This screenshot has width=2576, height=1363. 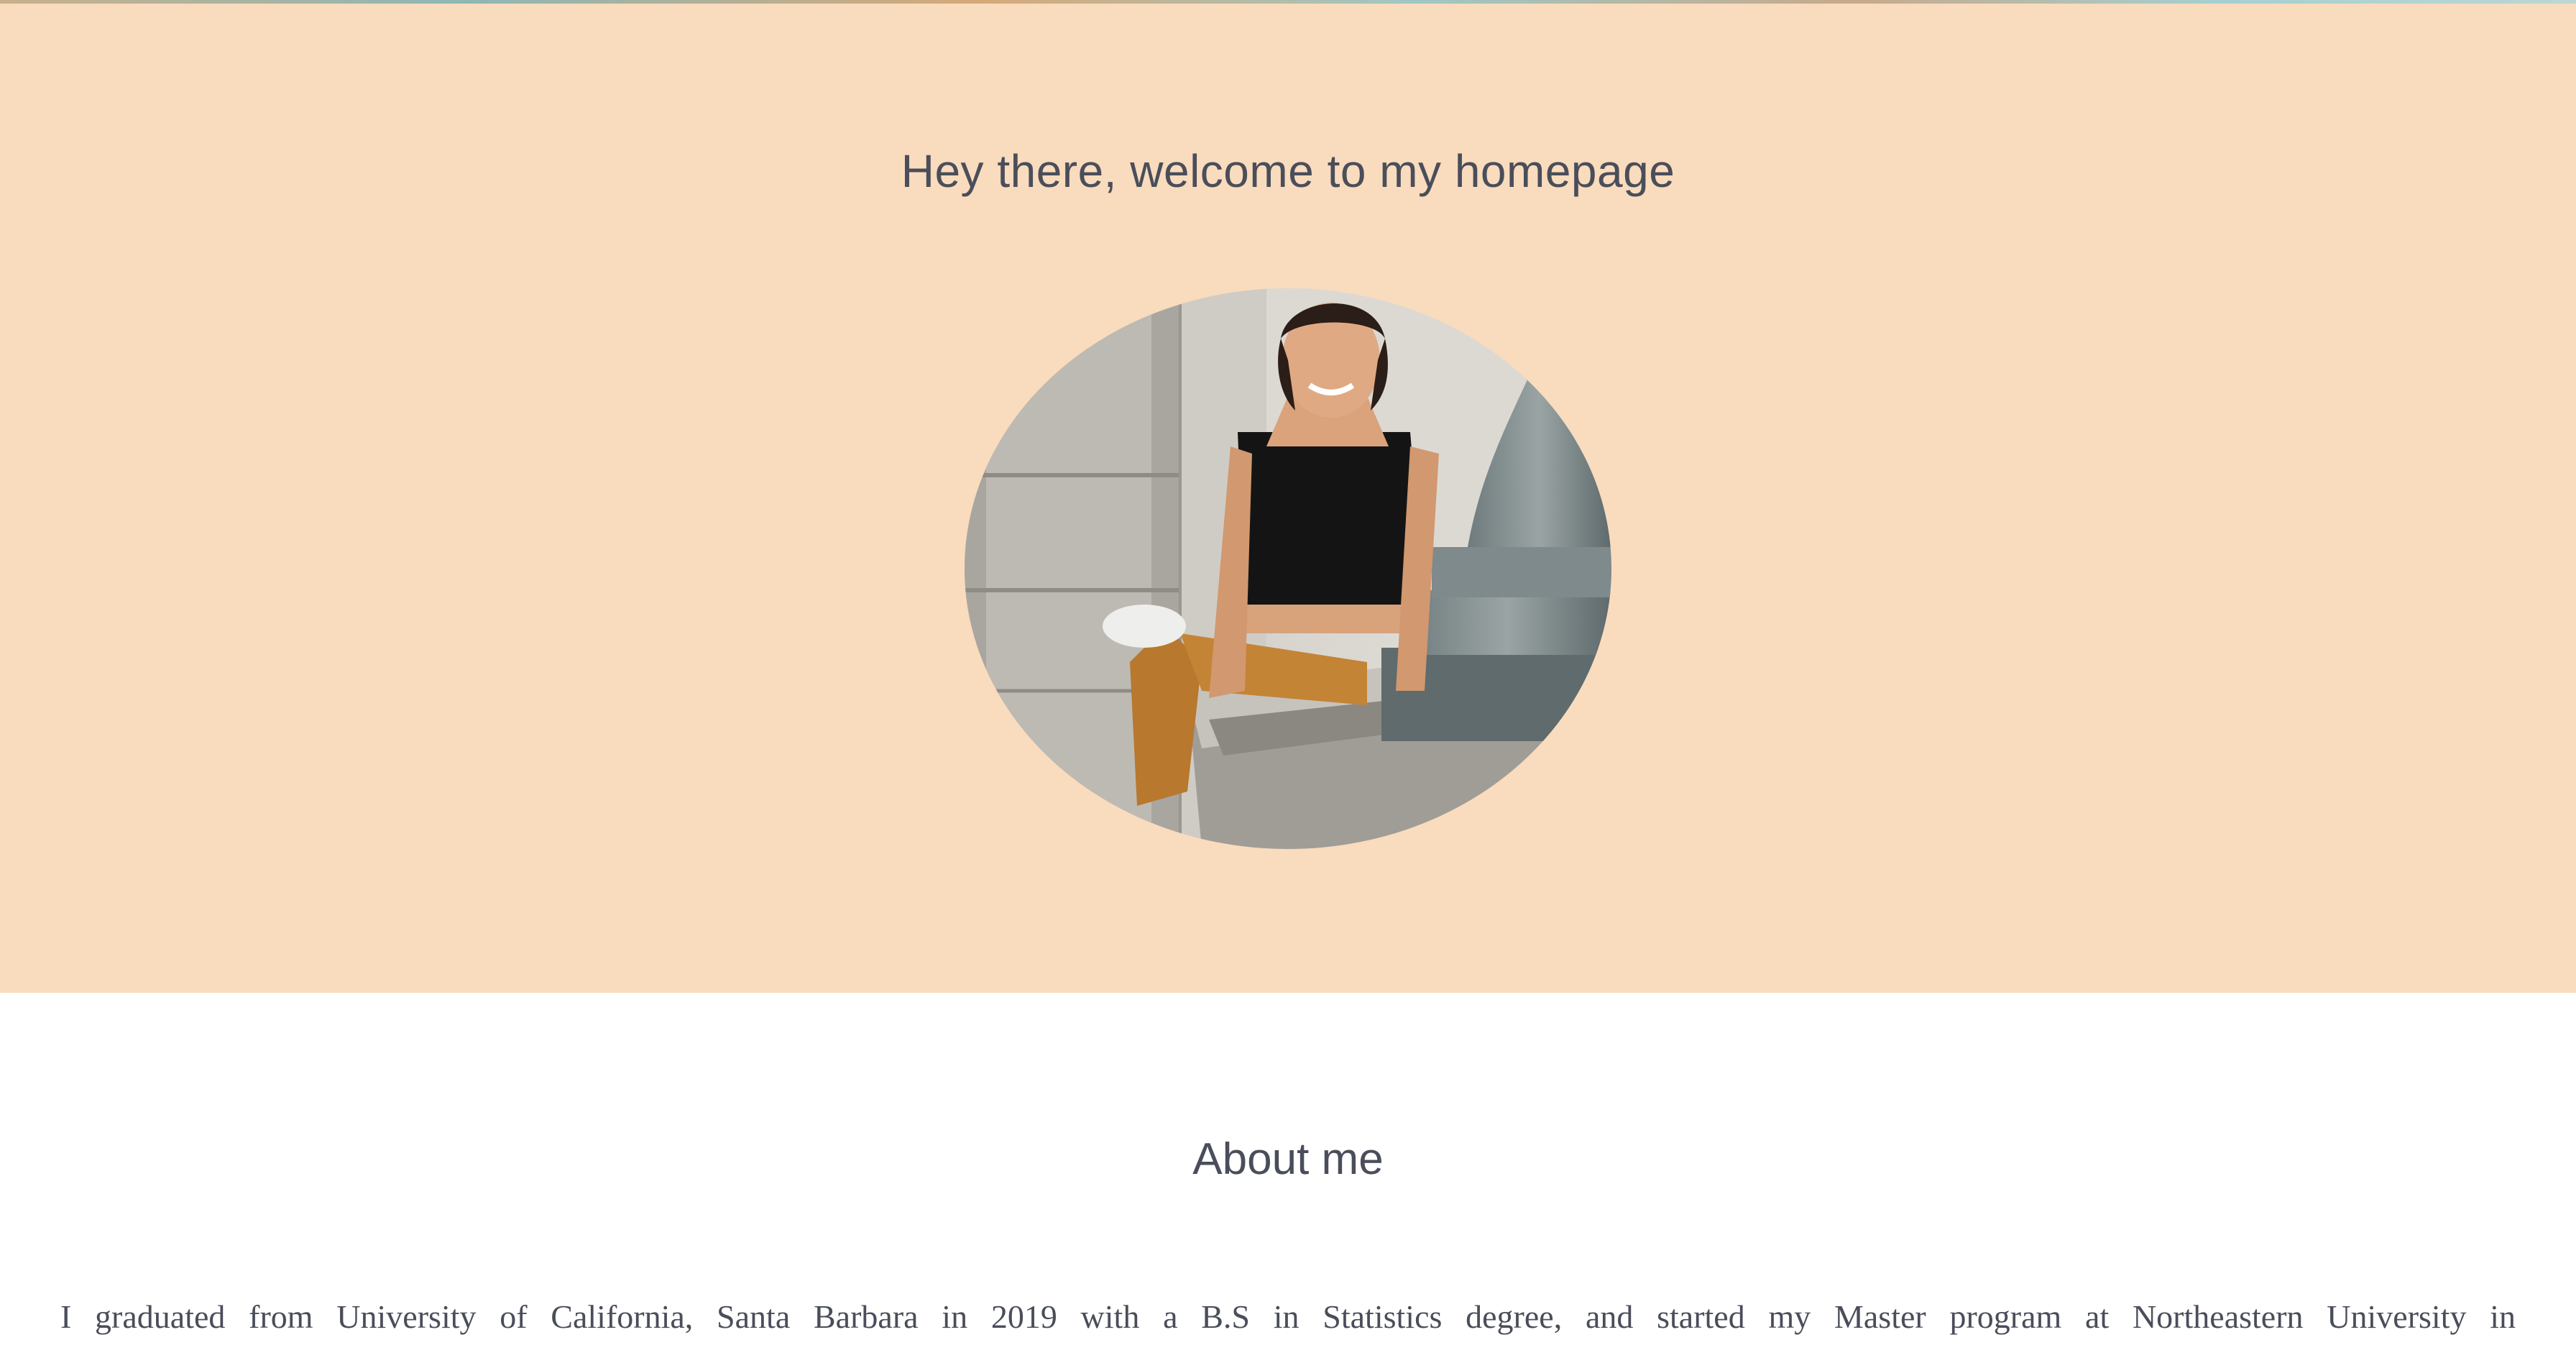 I want to click on about-title: About me, so click(x=1288, y=1159).